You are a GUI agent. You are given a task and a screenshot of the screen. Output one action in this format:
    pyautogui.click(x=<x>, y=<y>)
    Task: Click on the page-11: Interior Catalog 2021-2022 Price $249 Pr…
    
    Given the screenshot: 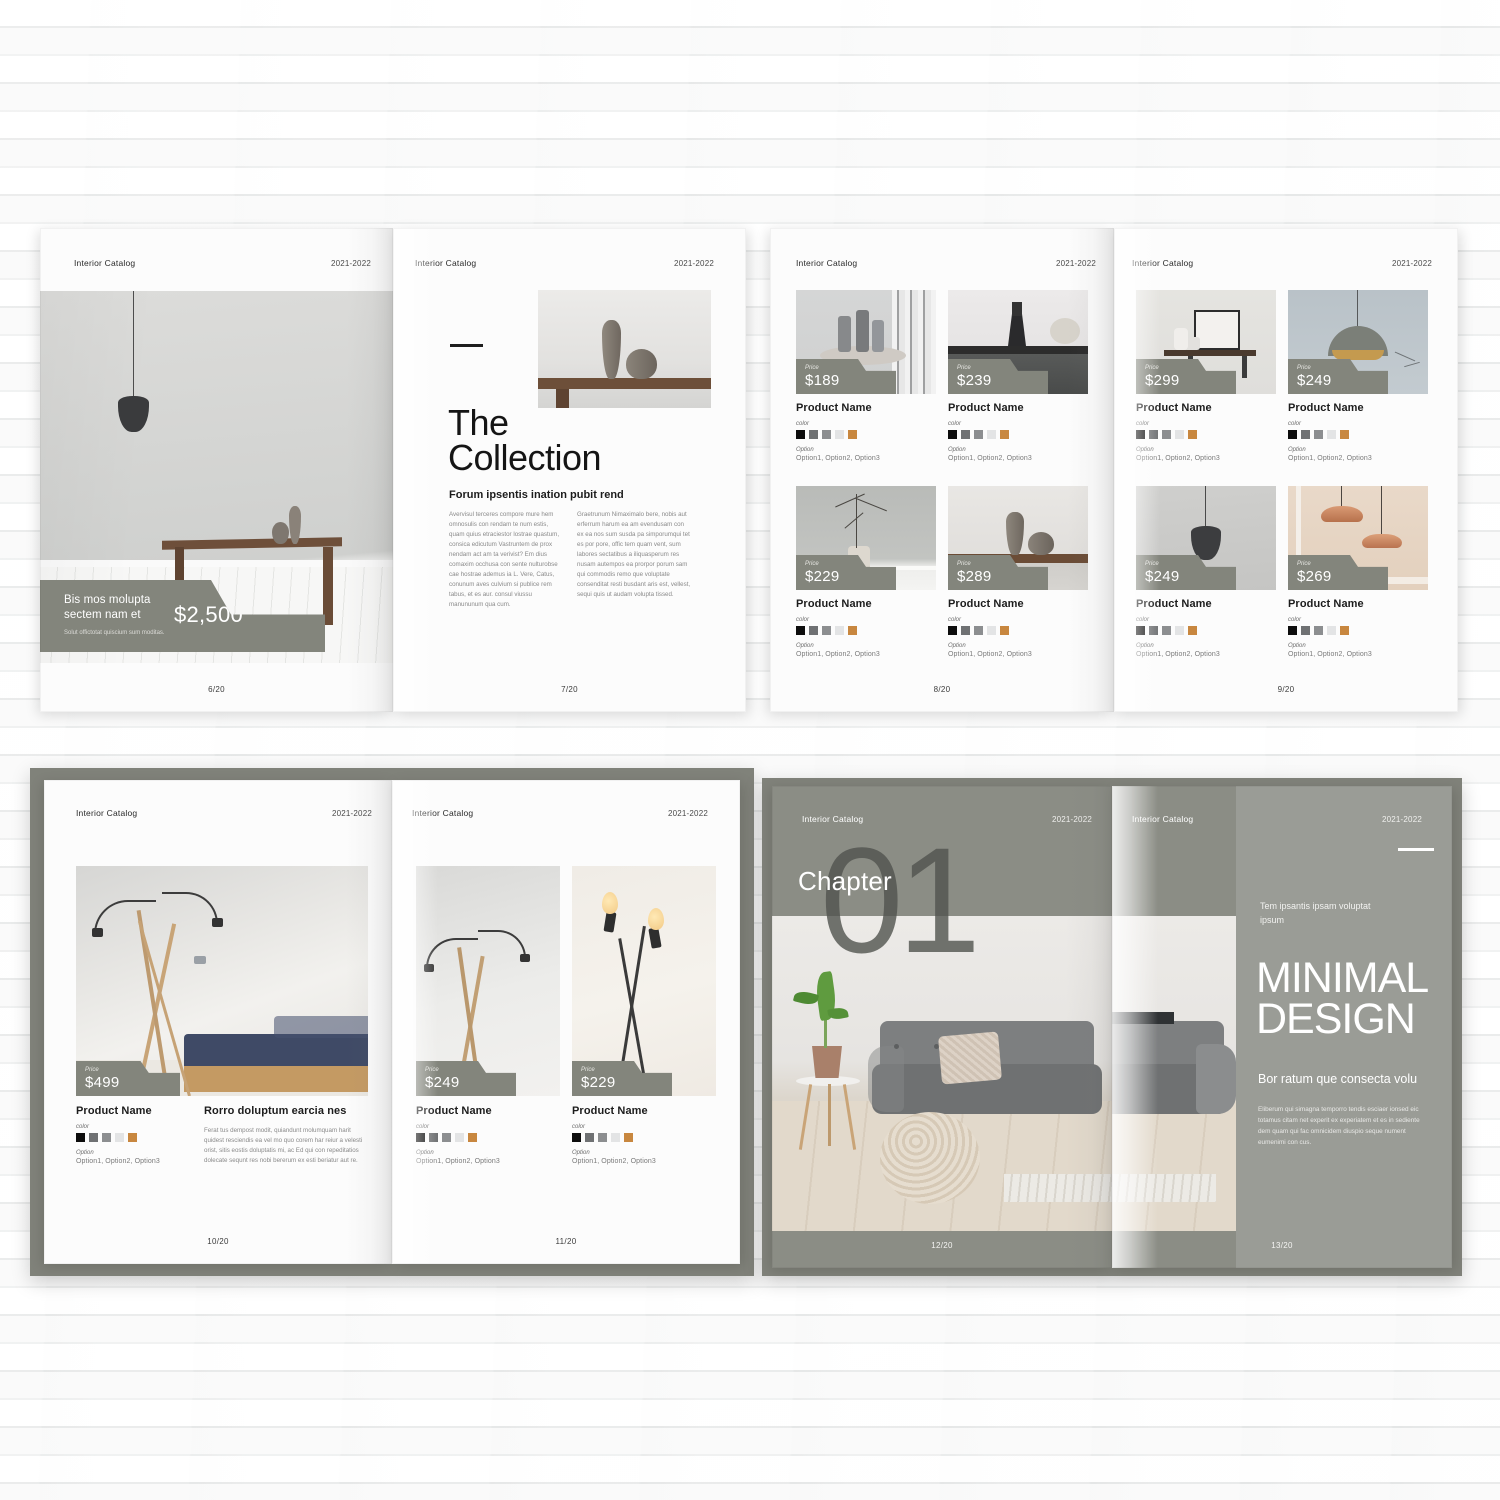 What is the action you would take?
    pyautogui.click(x=566, y=1022)
    